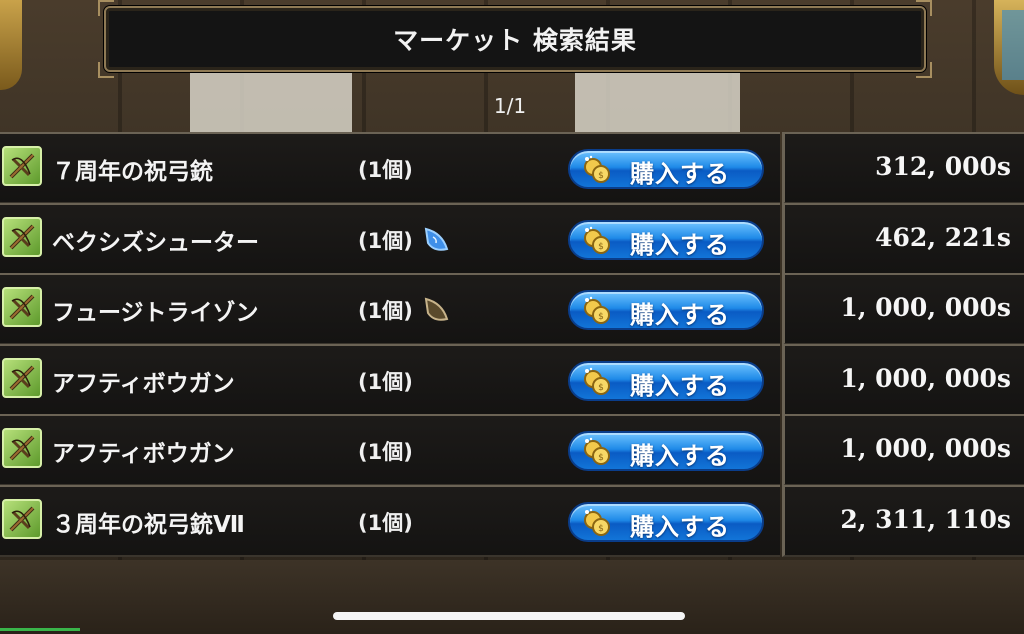 Image resolution: width=1024 pixels, height=634 pixels. I want to click on decoration, so click(1013, 45).